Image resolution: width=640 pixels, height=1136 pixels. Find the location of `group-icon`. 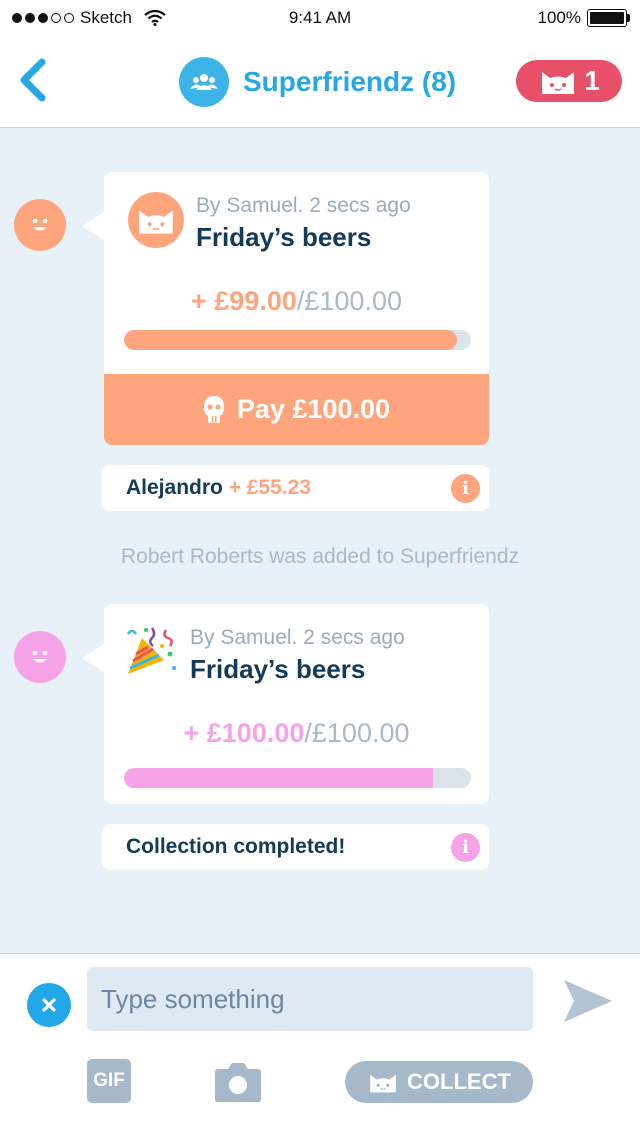

group-icon is located at coordinates (204, 82).